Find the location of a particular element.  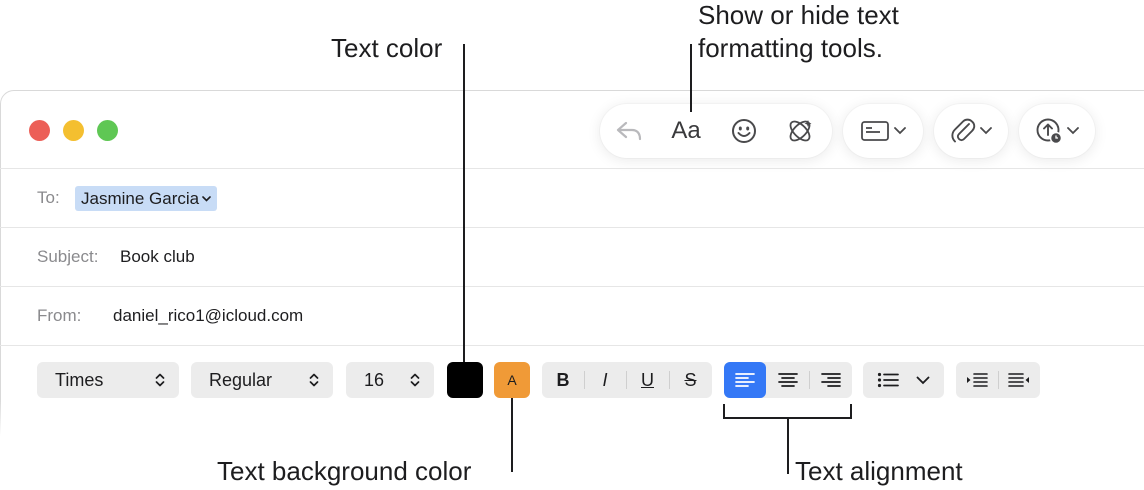

align-center-icon is located at coordinates (787, 380).